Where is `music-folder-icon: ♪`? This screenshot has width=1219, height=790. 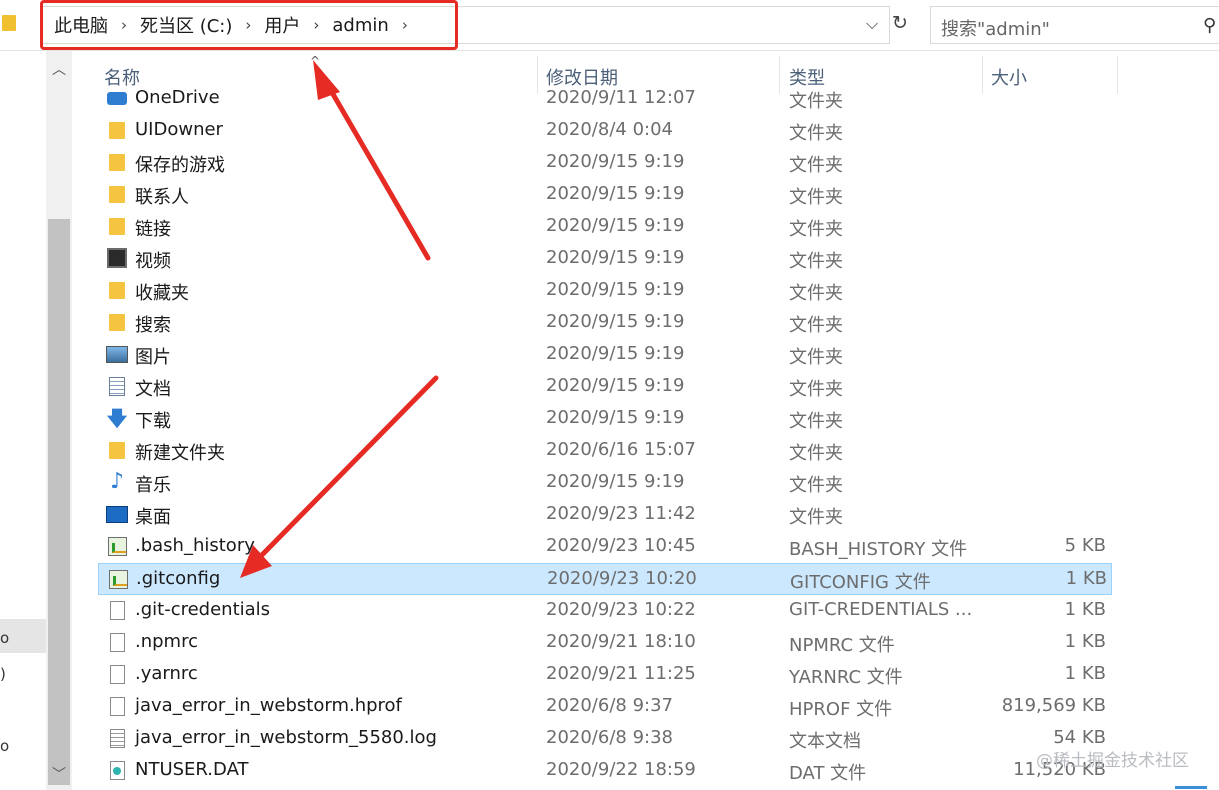 music-folder-icon: ♪ is located at coordinates (117, 481).